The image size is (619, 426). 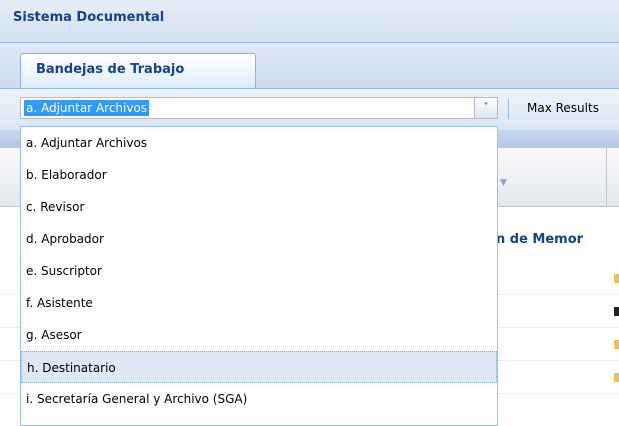 What do you see at coordinates (259, 143) in the screenshot?
I see `dropdown-option: a. Adjuntar Archivos` at bounding box center [259, 143].